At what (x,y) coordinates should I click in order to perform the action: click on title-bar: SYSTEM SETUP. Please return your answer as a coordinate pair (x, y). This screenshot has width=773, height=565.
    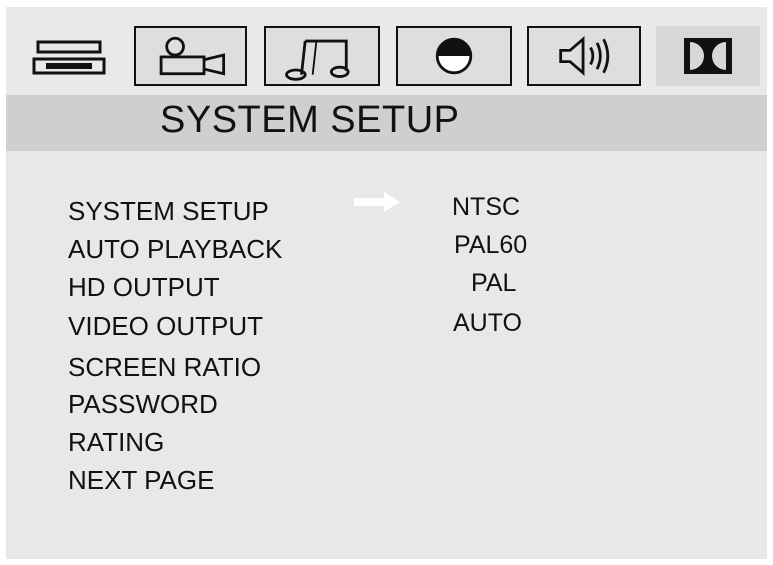
    Looking at the image, I should click on (386, 123).